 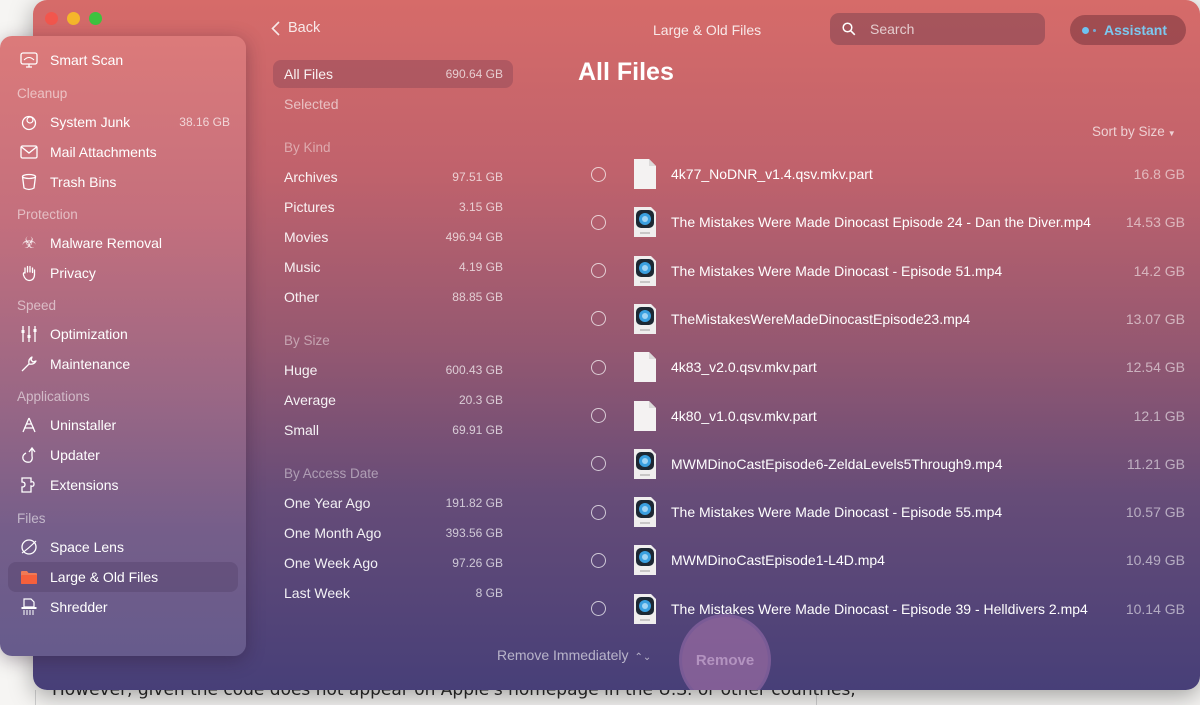 I want to click on sidebar-section-title: Files, so click(x=31, y=518).